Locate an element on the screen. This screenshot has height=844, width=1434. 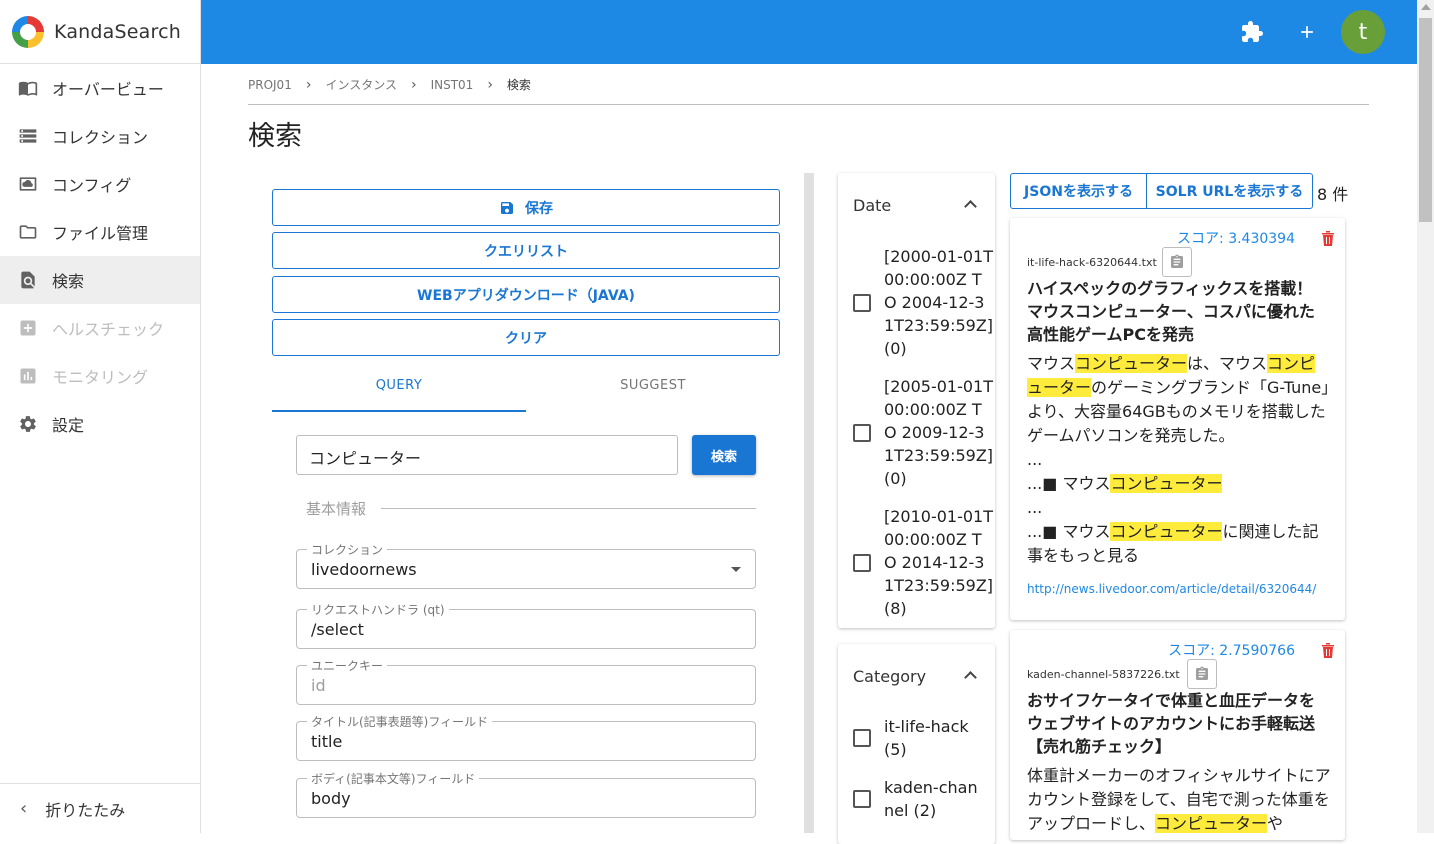
facet-option: it-life-hack (5) is located at coordinates (916, 738).